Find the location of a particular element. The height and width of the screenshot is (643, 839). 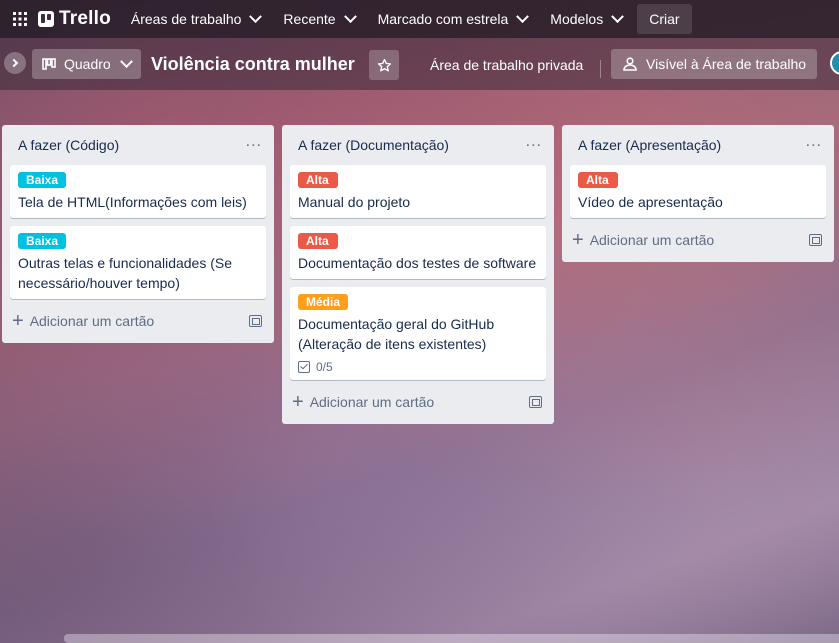

card: Baixa Tela de HTML(Informações com leis) is located at coordinates (138, 191).